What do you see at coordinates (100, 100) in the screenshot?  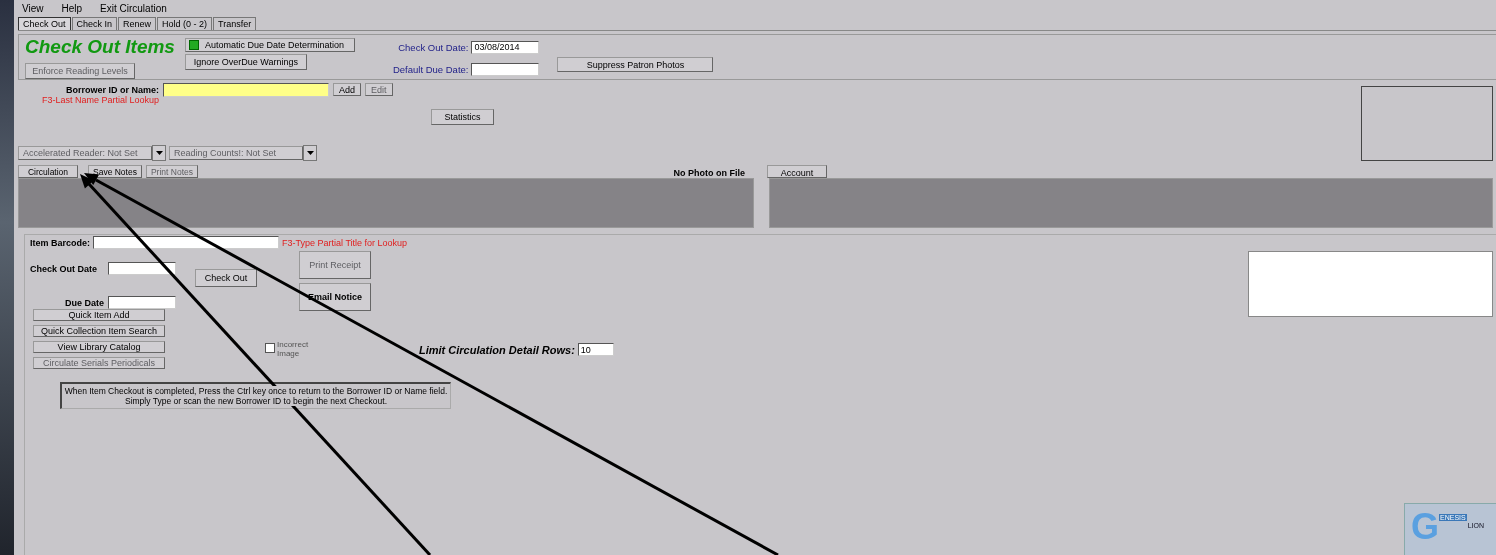 I see `lookup-hint: F3-Last Name Partial Lookup` at bounding box center [100, 100].